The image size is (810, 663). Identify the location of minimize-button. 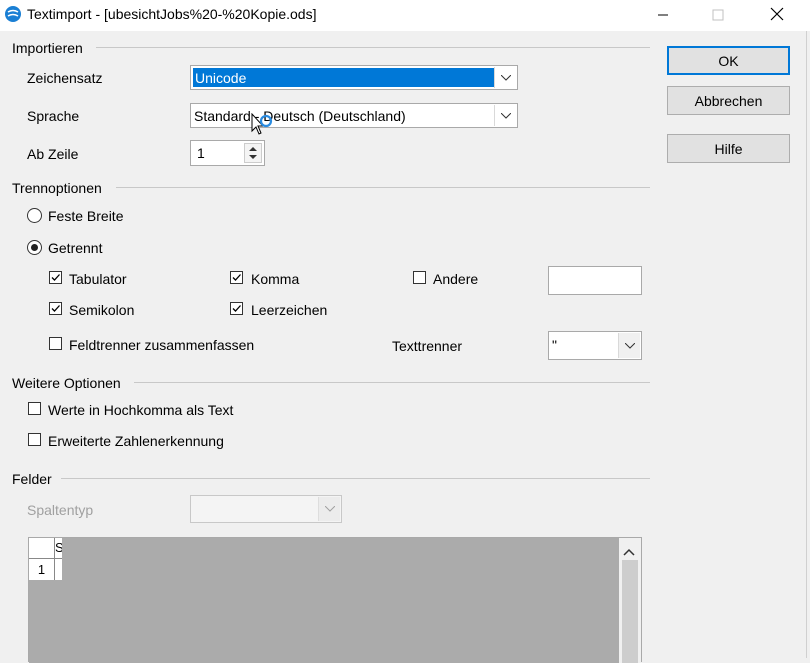
(663, 15).